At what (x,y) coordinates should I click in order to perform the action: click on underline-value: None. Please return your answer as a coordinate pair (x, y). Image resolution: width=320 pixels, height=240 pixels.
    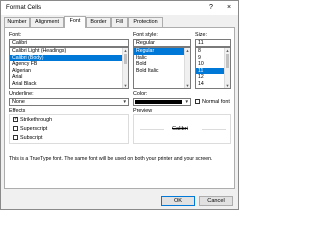
    Looking at the image, I should click on (18, 102).